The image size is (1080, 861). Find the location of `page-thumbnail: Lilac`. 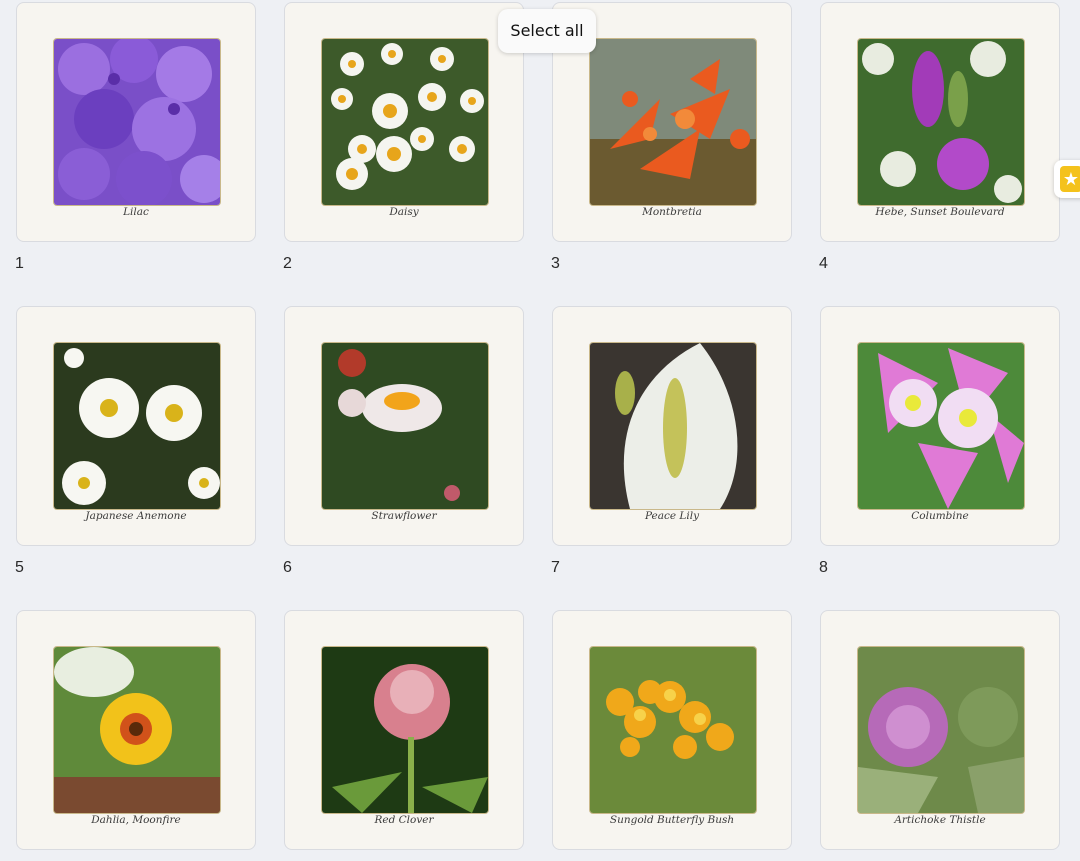

page-thumbnail: Lilac is located at coordinates (136, 122).